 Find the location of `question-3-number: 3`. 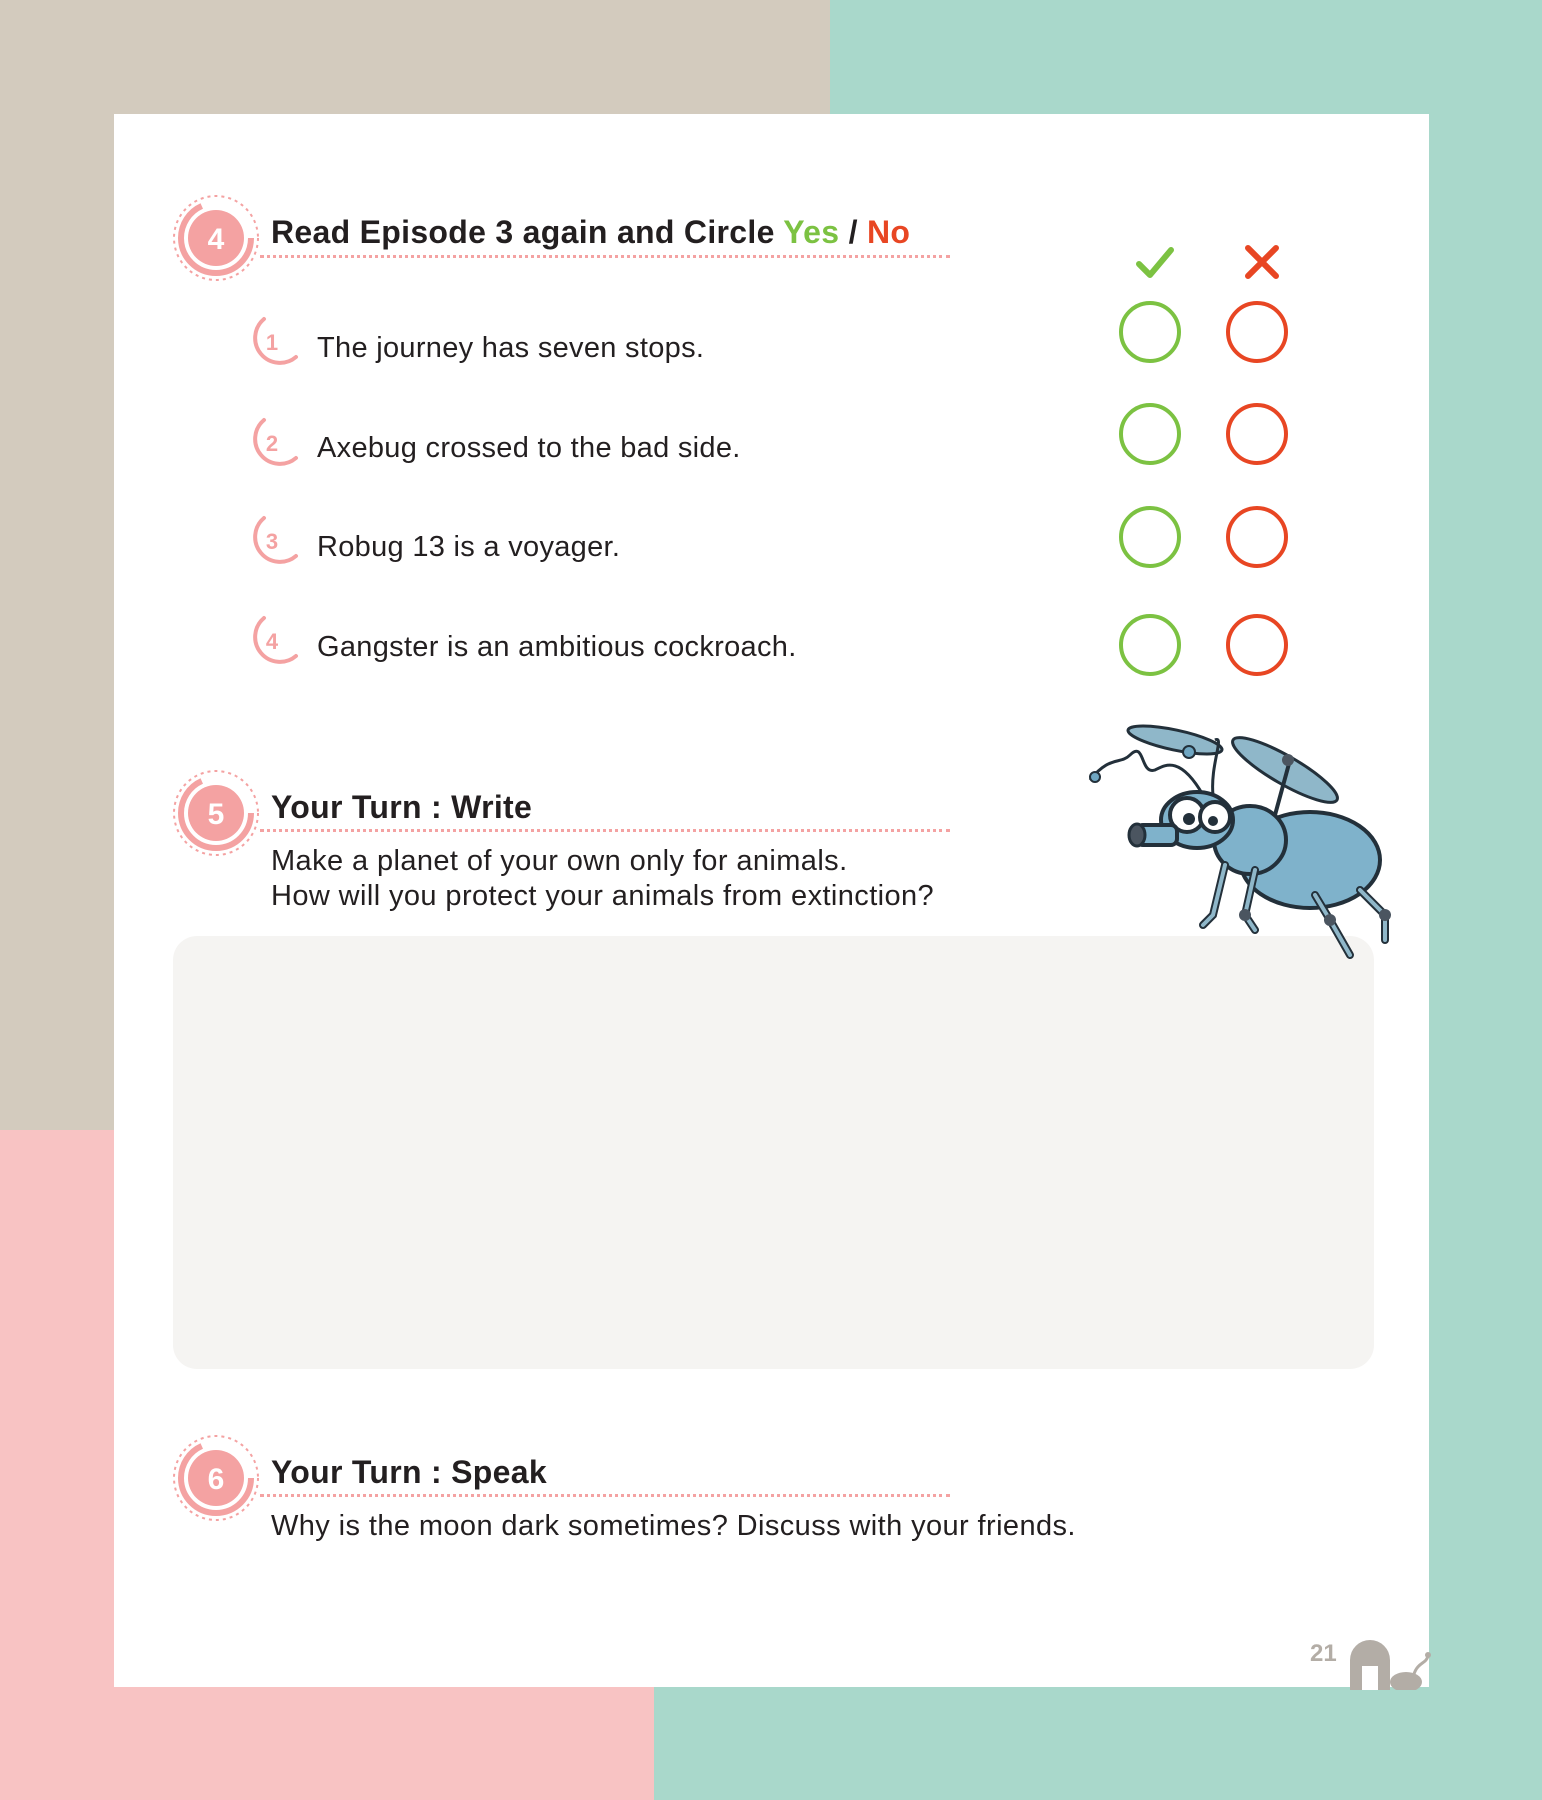

question-3-number: 3 is located at coordinates (272, 541).